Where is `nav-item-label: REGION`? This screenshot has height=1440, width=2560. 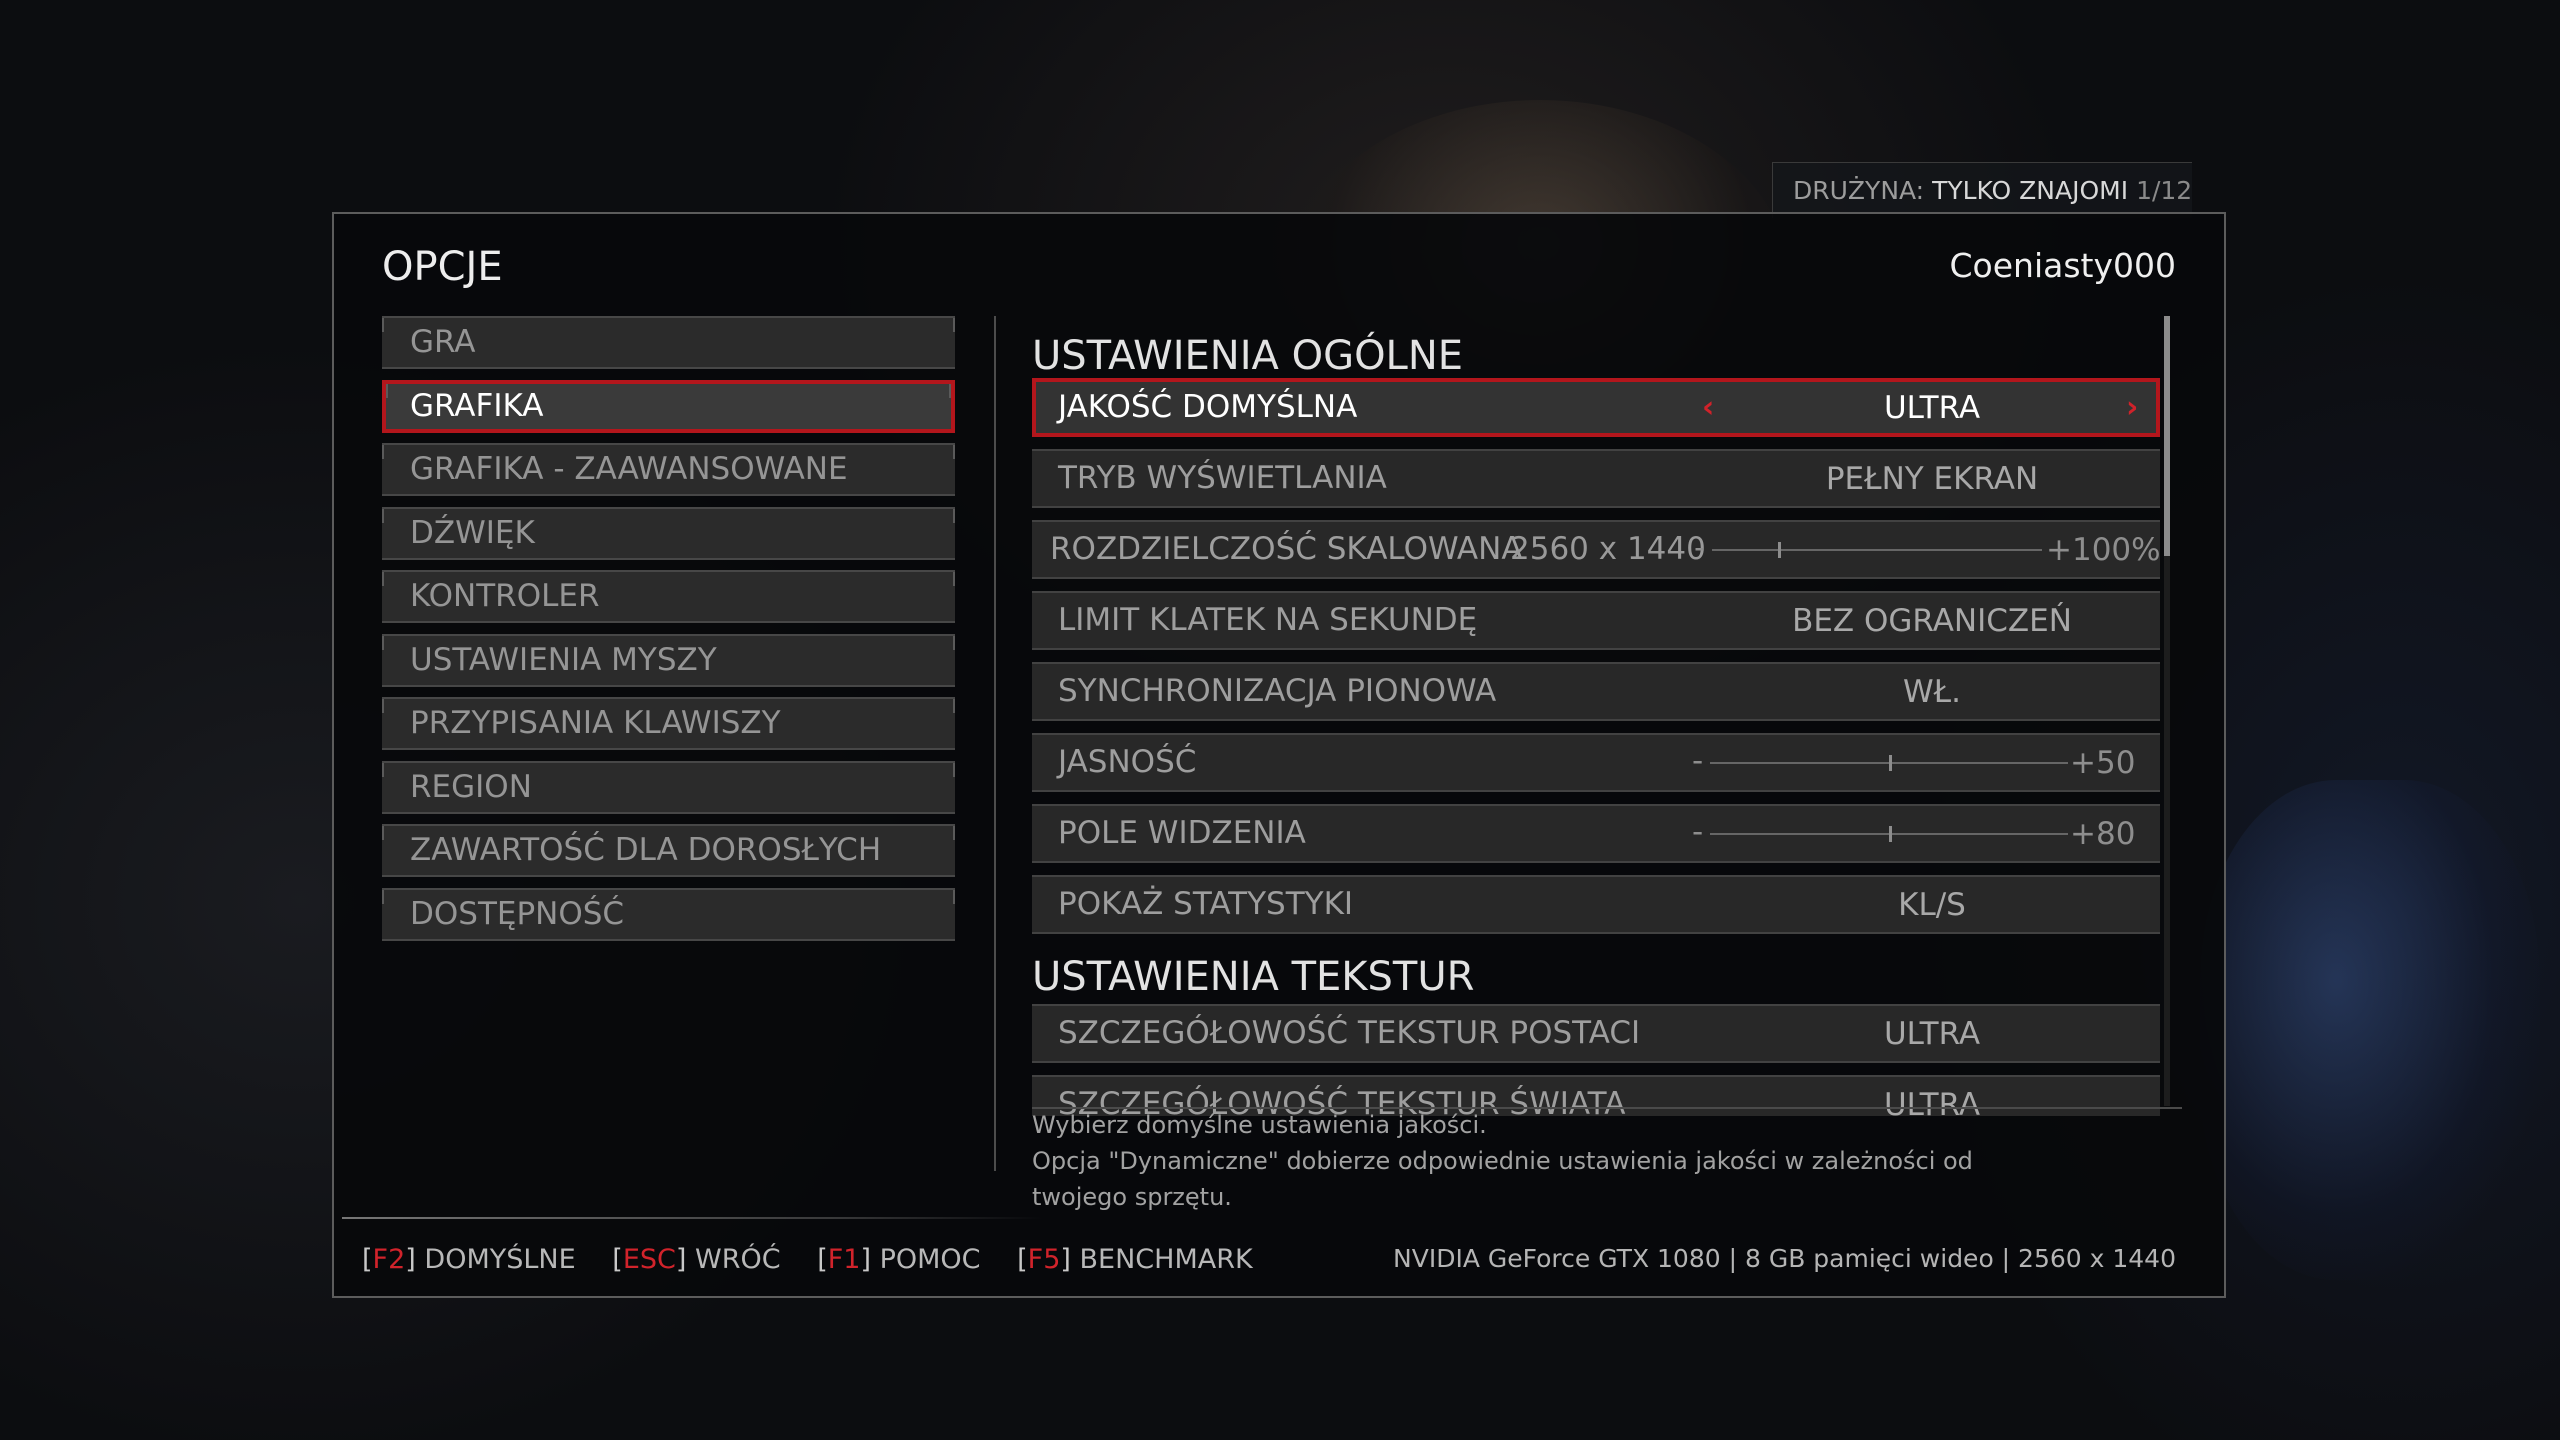 nav-item-label: REGION is located at coordinates (471, 786).